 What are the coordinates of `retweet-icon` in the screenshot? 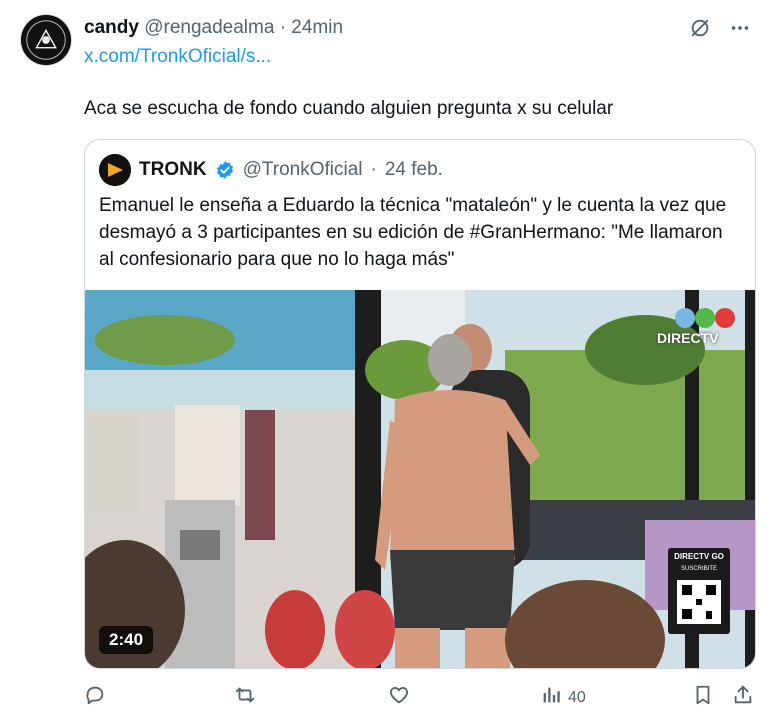 It's located at (245, 697).